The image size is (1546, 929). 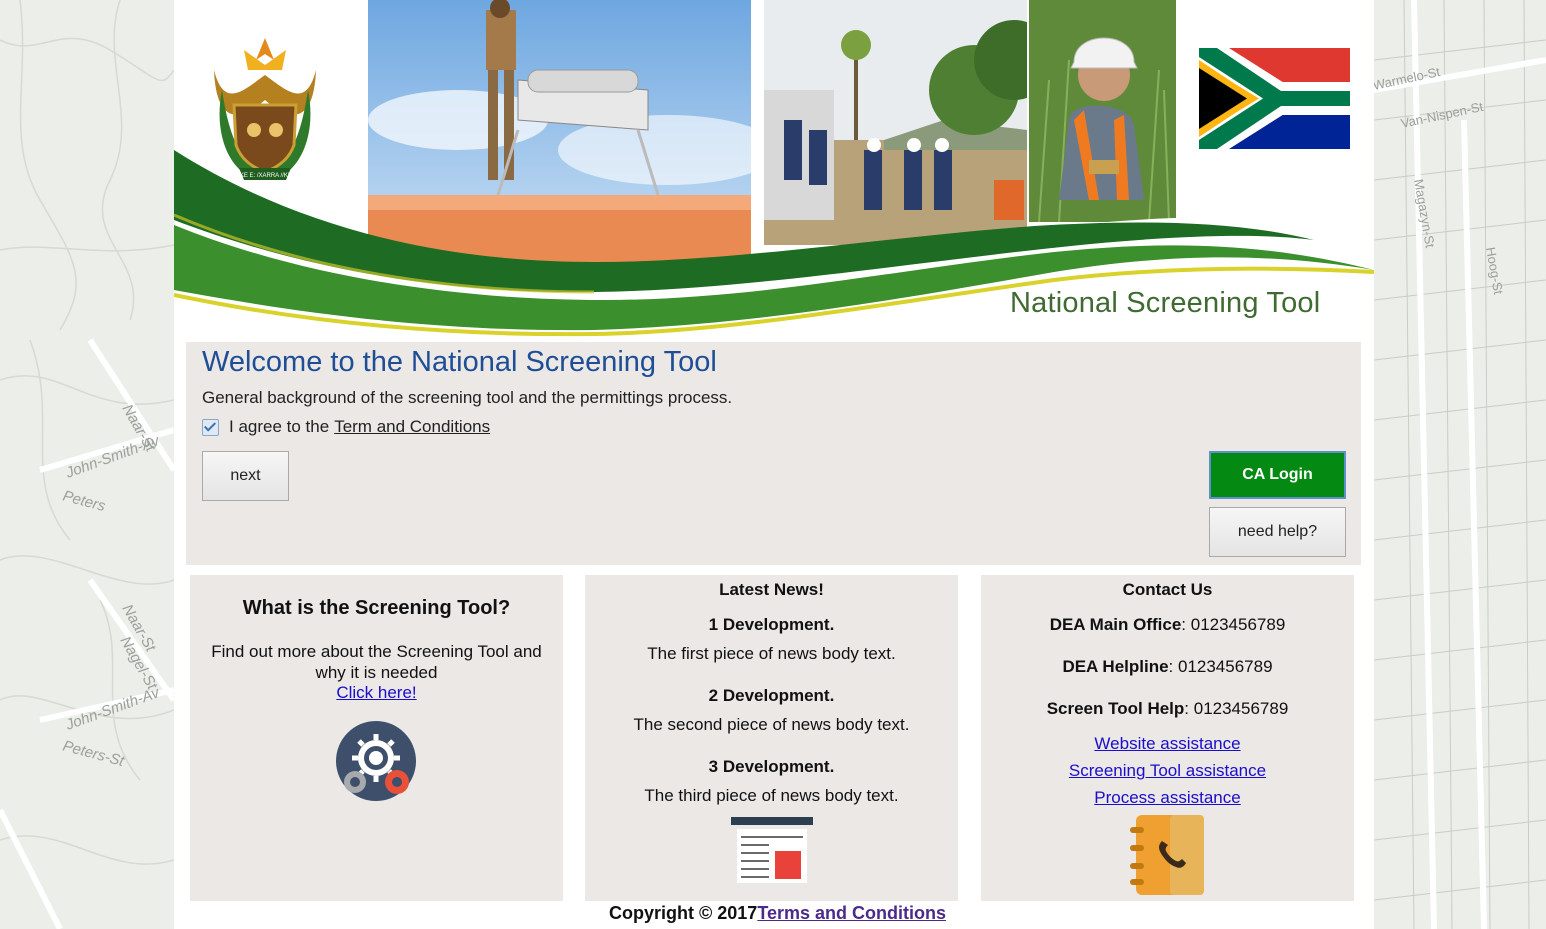 What do you see at coordinates (279, 426) in the screenshot?
I see `agree-label: I agree to the` at bounding box center [279, 426].